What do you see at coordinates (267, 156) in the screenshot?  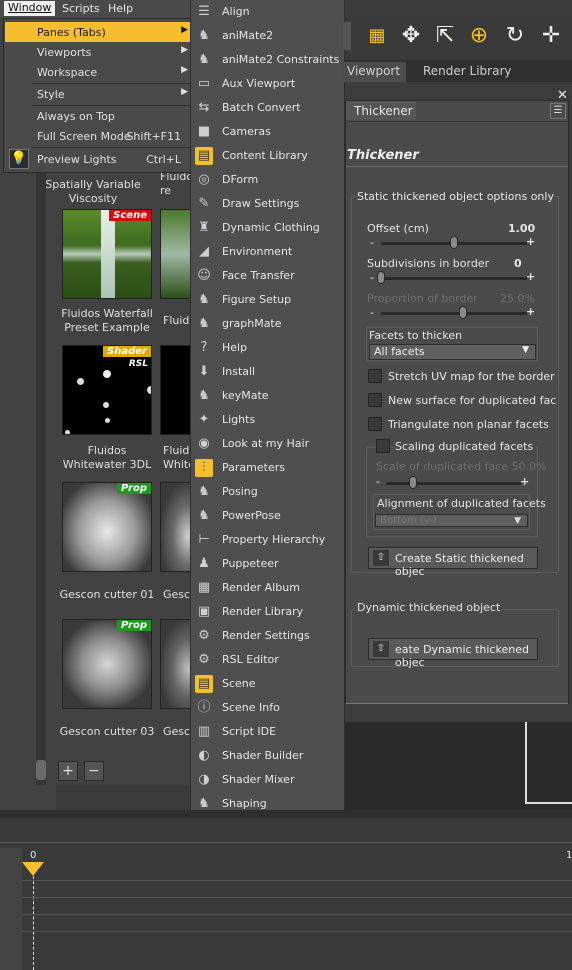 I see `panes-item-book: ▤ Content Library` at bounding box center [267, 156].